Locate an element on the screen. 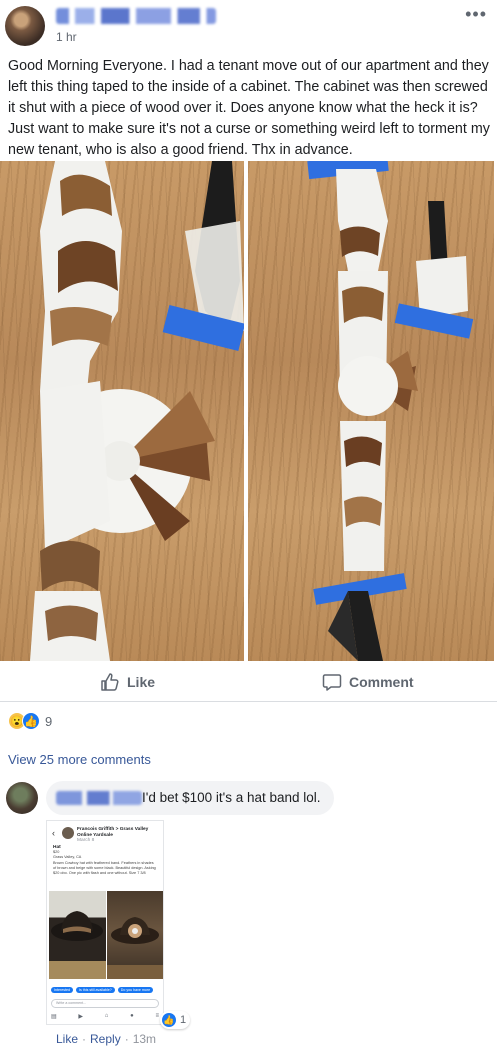 Image resolution: width=497 pixels, height=1057 pixels. comment-text: I'd bet $100 it's a hat band lol. is located at coordinates (231, 797).